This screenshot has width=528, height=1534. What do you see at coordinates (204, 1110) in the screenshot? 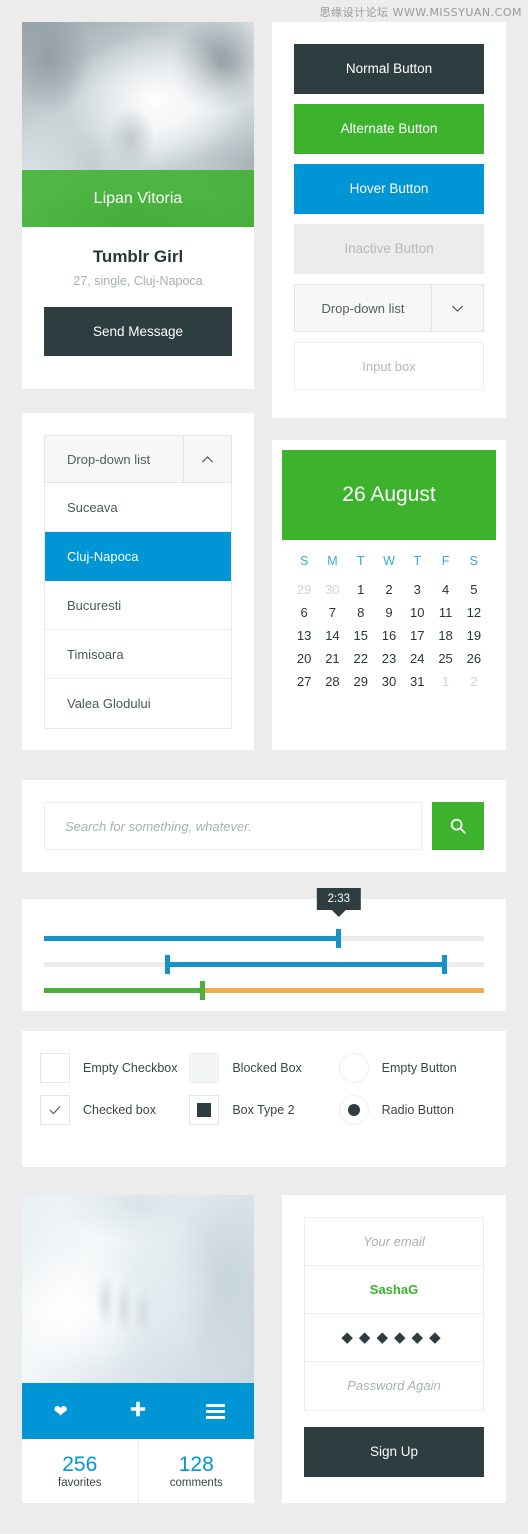
I see `filled-checkbox-icon` at bounding box center [204, 1110].